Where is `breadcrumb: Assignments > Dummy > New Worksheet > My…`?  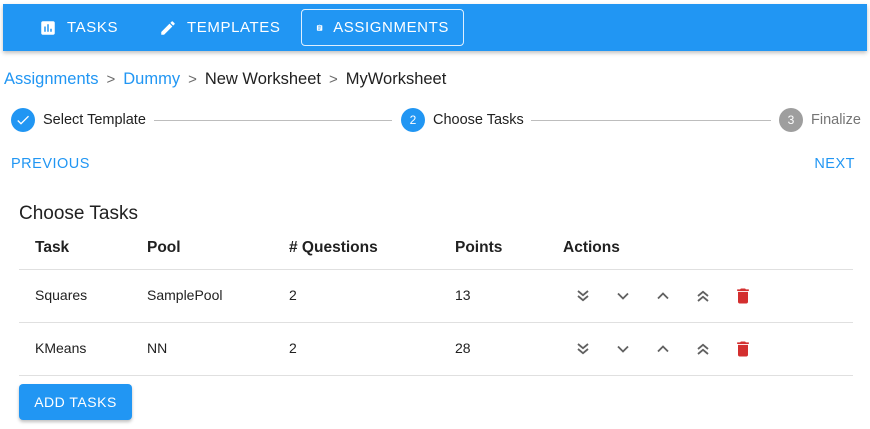
breadcrumb: Assignments > Dummy > New Worksheet > My… is located at coordinates (225, 79).